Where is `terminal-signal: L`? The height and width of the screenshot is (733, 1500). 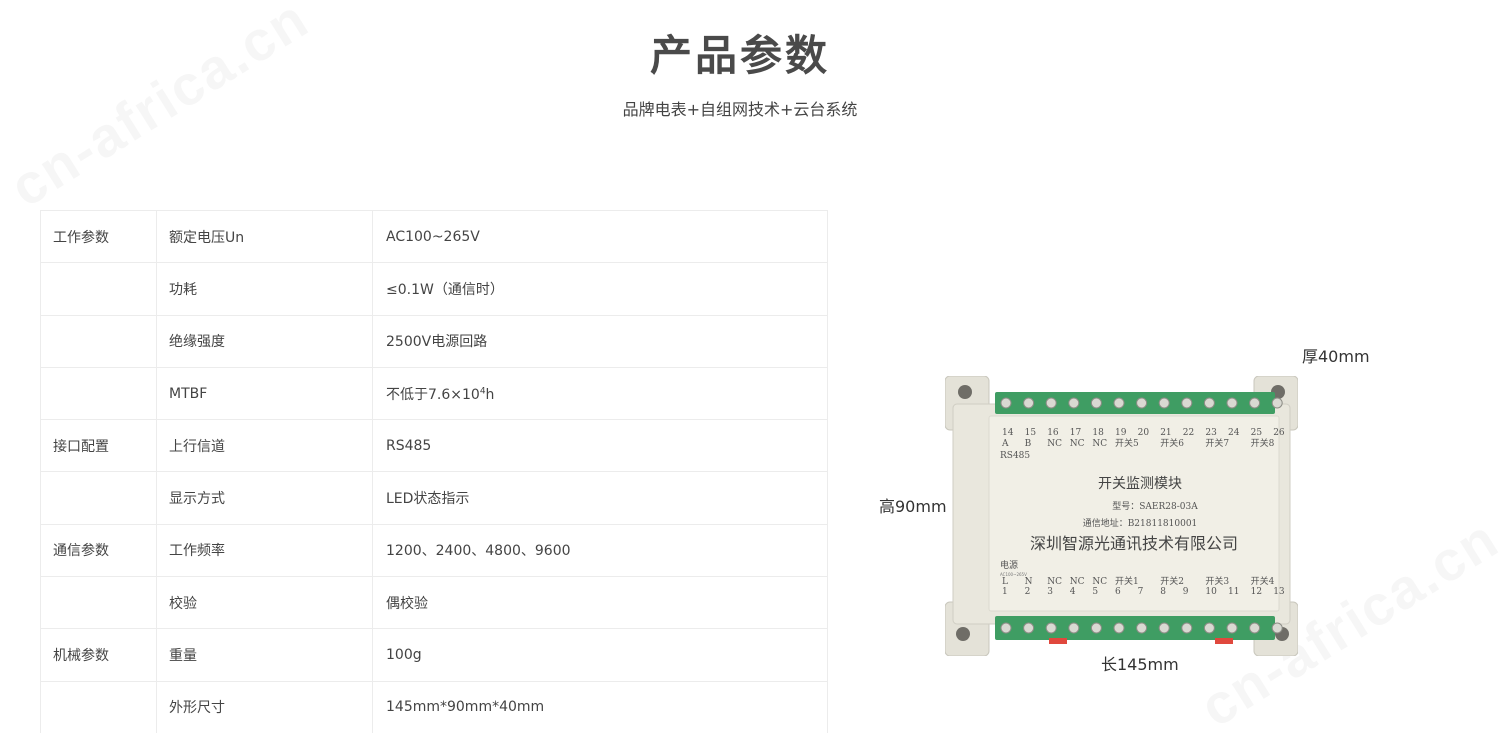 terminal-signal: L is located at coordinates (1005, 582).